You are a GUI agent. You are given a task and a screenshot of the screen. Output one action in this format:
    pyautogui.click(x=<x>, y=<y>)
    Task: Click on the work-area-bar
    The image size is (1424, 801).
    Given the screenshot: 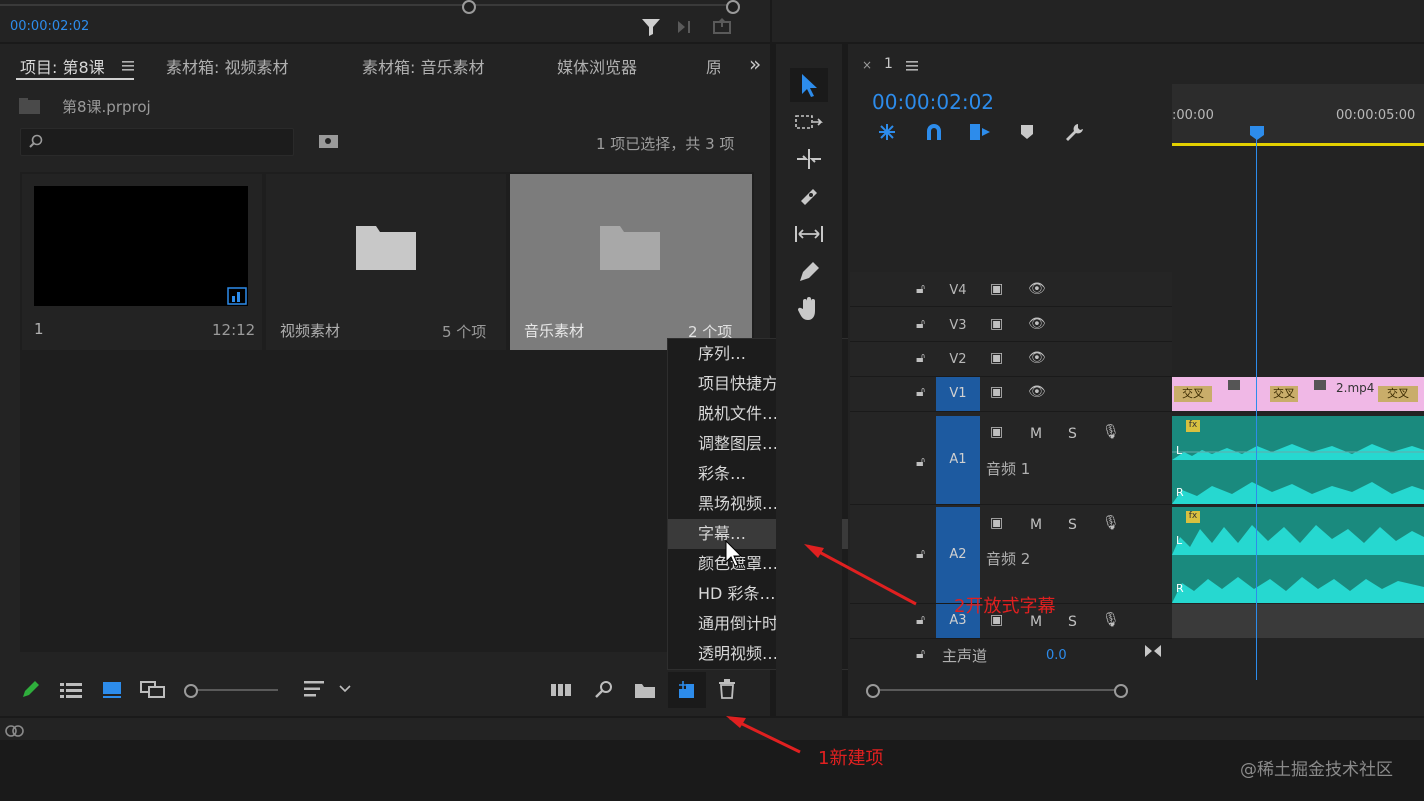 What is the action you would take?
    pyautogui.click(x=1298, y=144)
    